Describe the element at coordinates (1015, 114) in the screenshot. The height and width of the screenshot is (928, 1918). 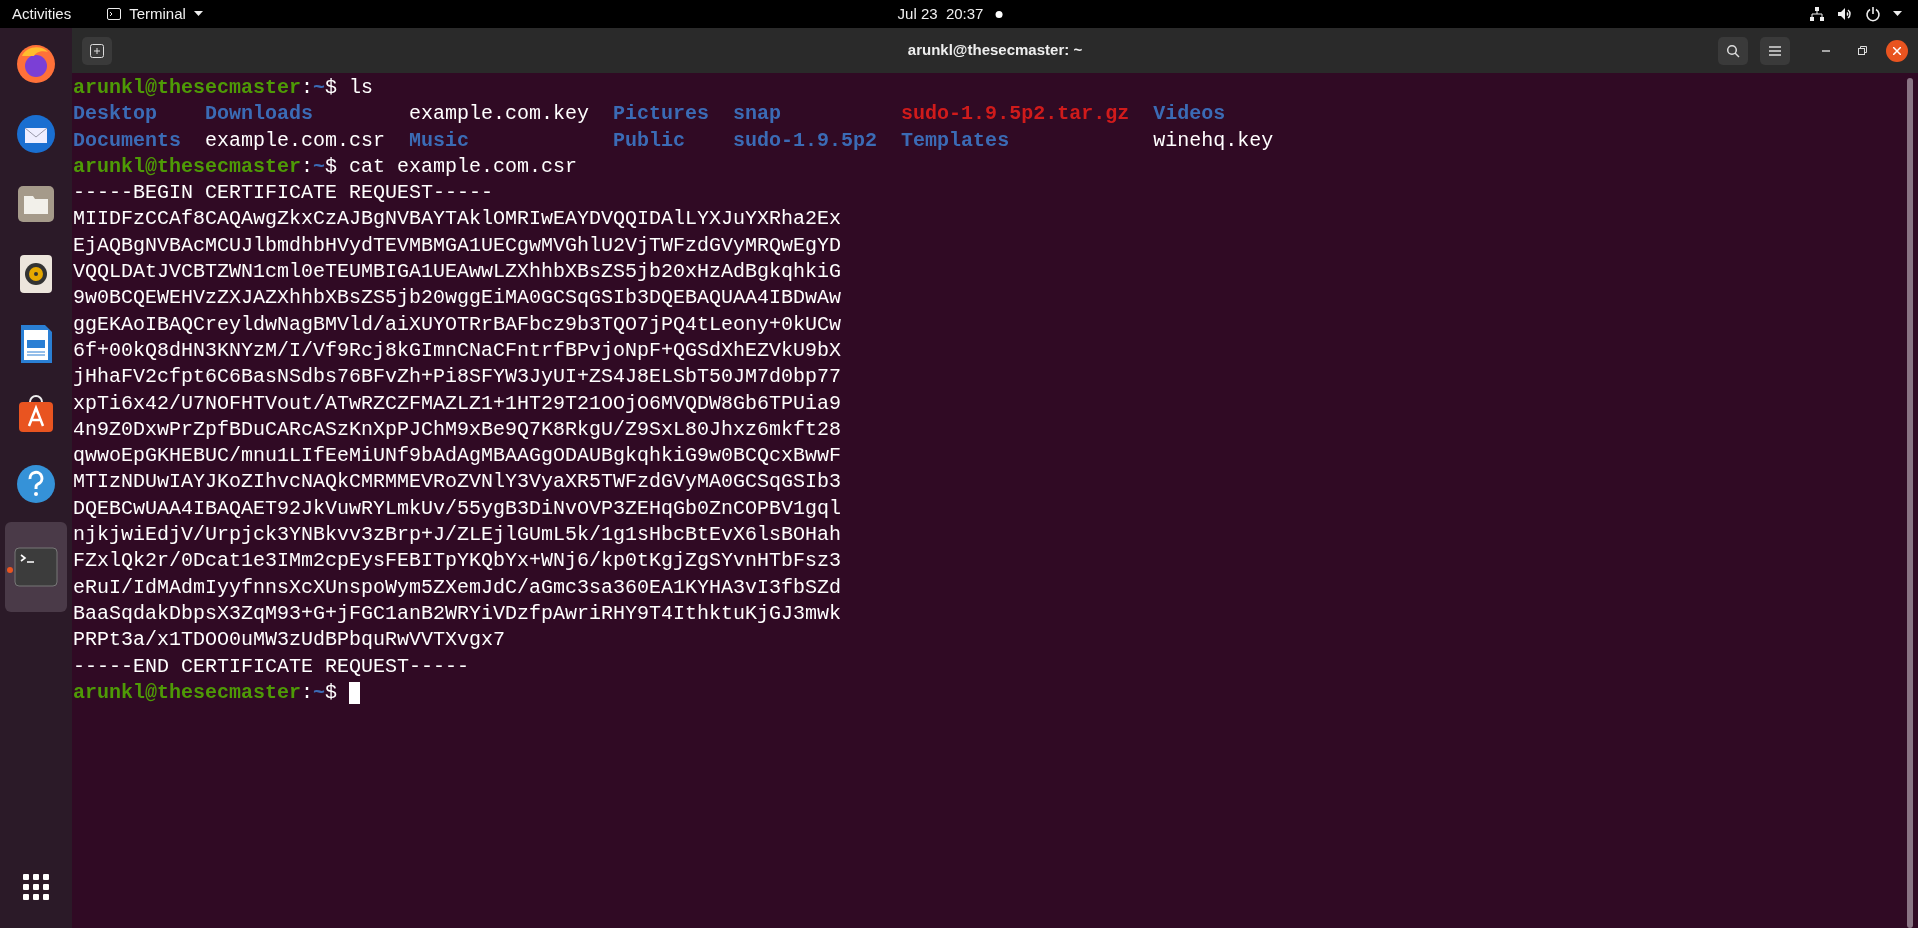
I see `file-name: sudo-1.9.5p2.tar.gz` at that location.